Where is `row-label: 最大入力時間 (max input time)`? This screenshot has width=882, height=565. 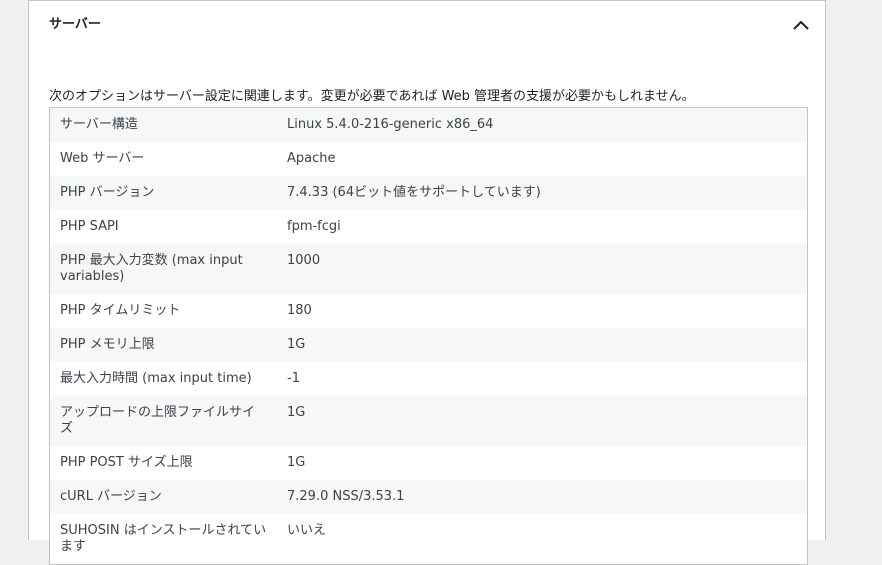 row-label: 最大入力時間 (max input time) is located at coordinates (156, 378).